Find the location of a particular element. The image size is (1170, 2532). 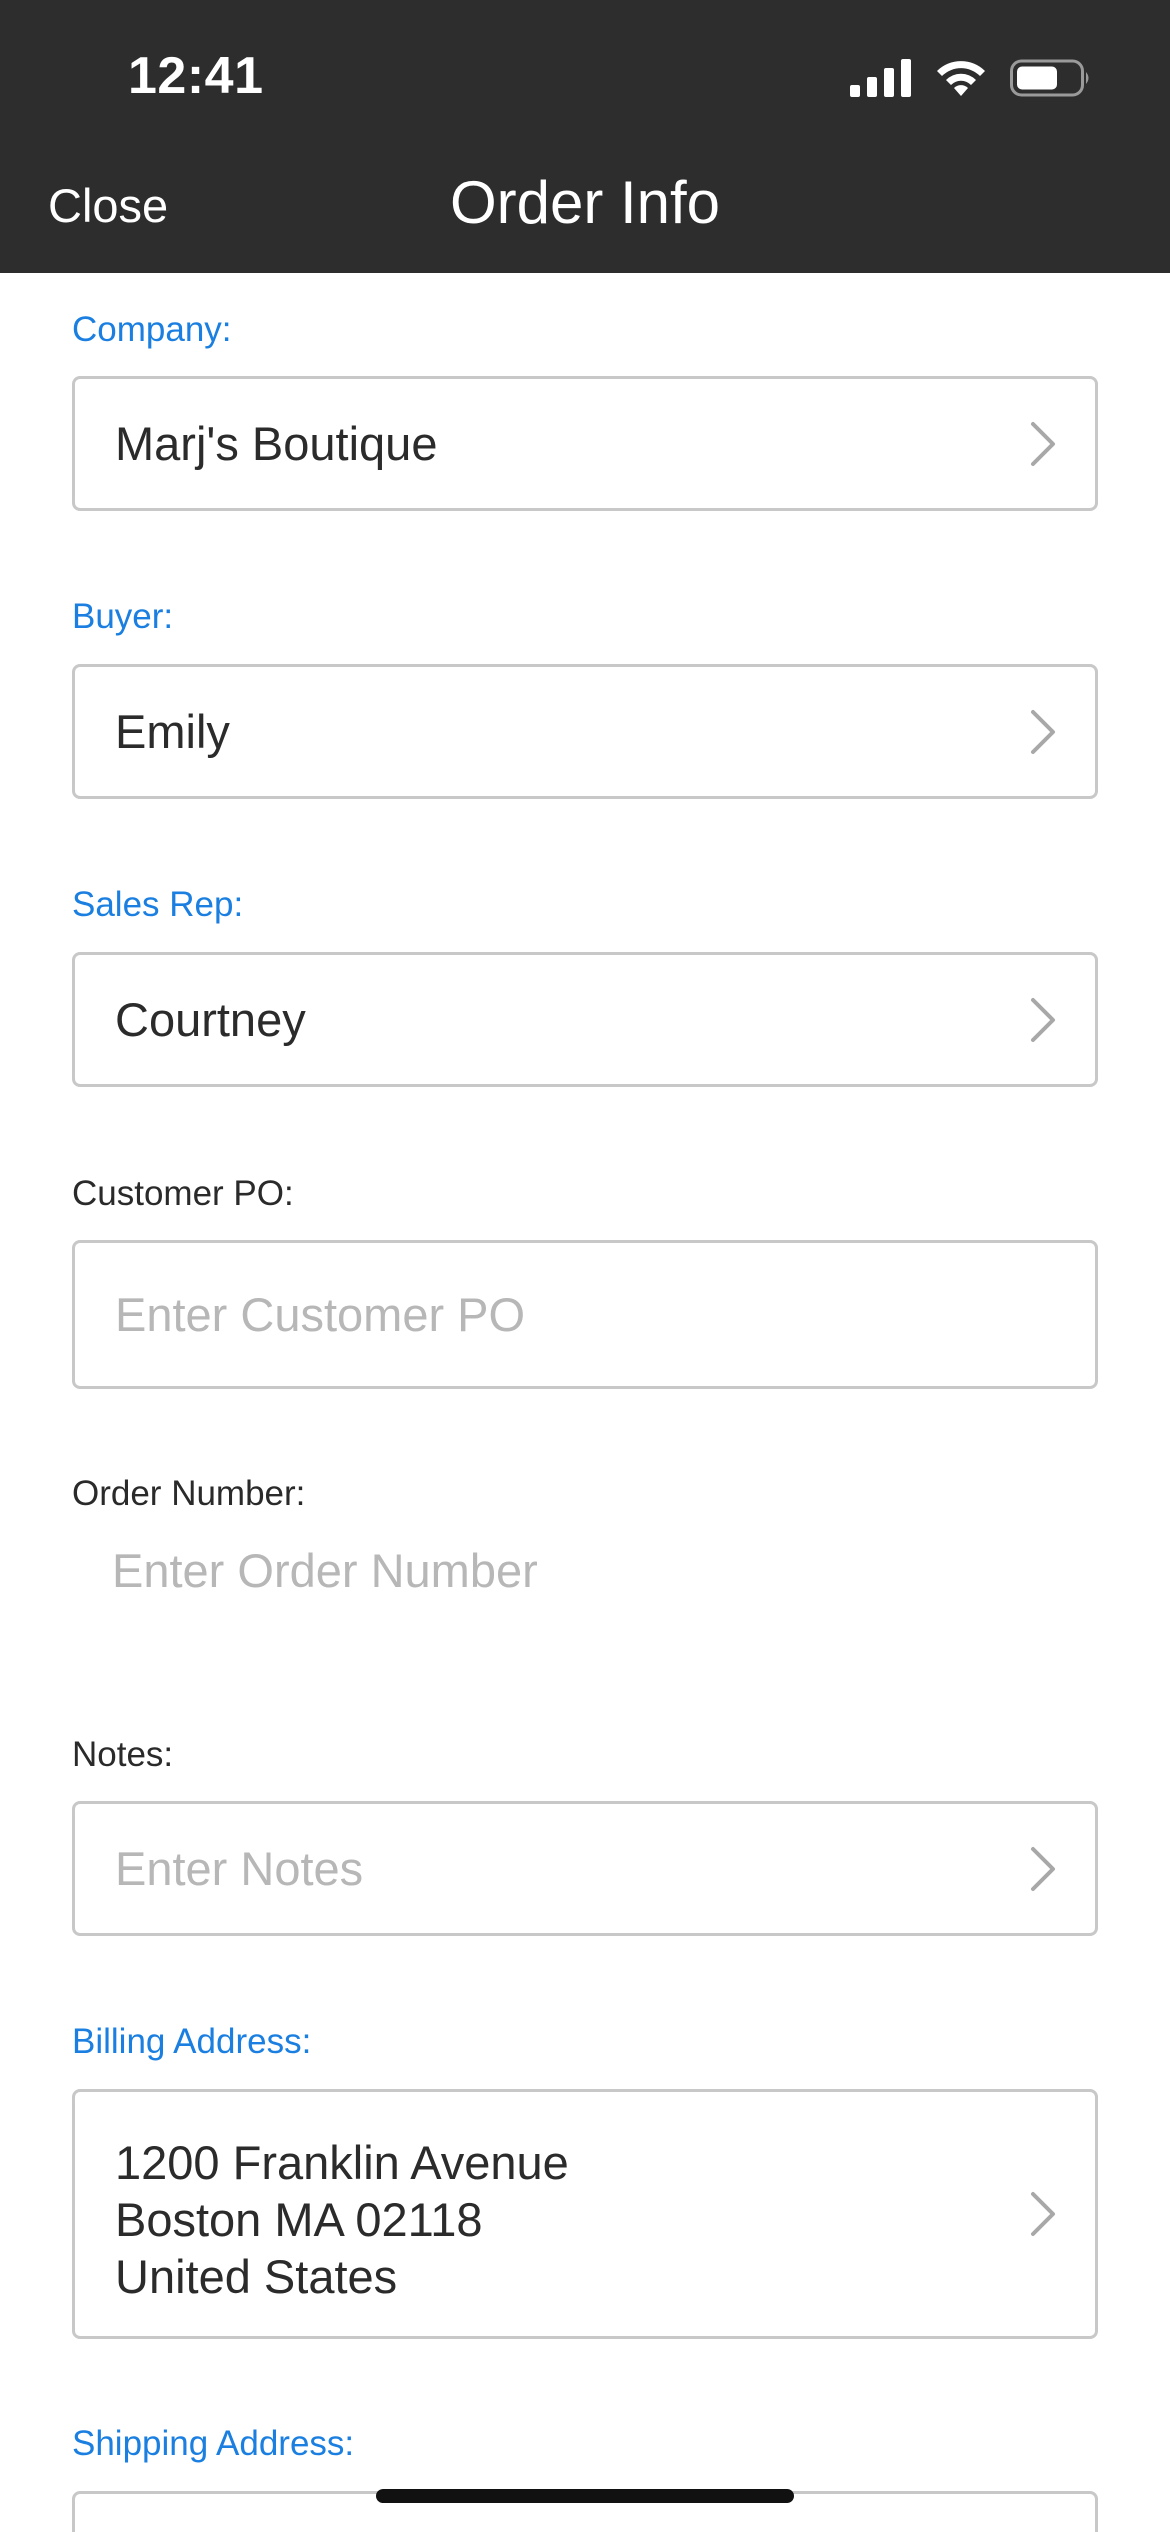

buyer-value: Emily is located at coordinates (172, 731).